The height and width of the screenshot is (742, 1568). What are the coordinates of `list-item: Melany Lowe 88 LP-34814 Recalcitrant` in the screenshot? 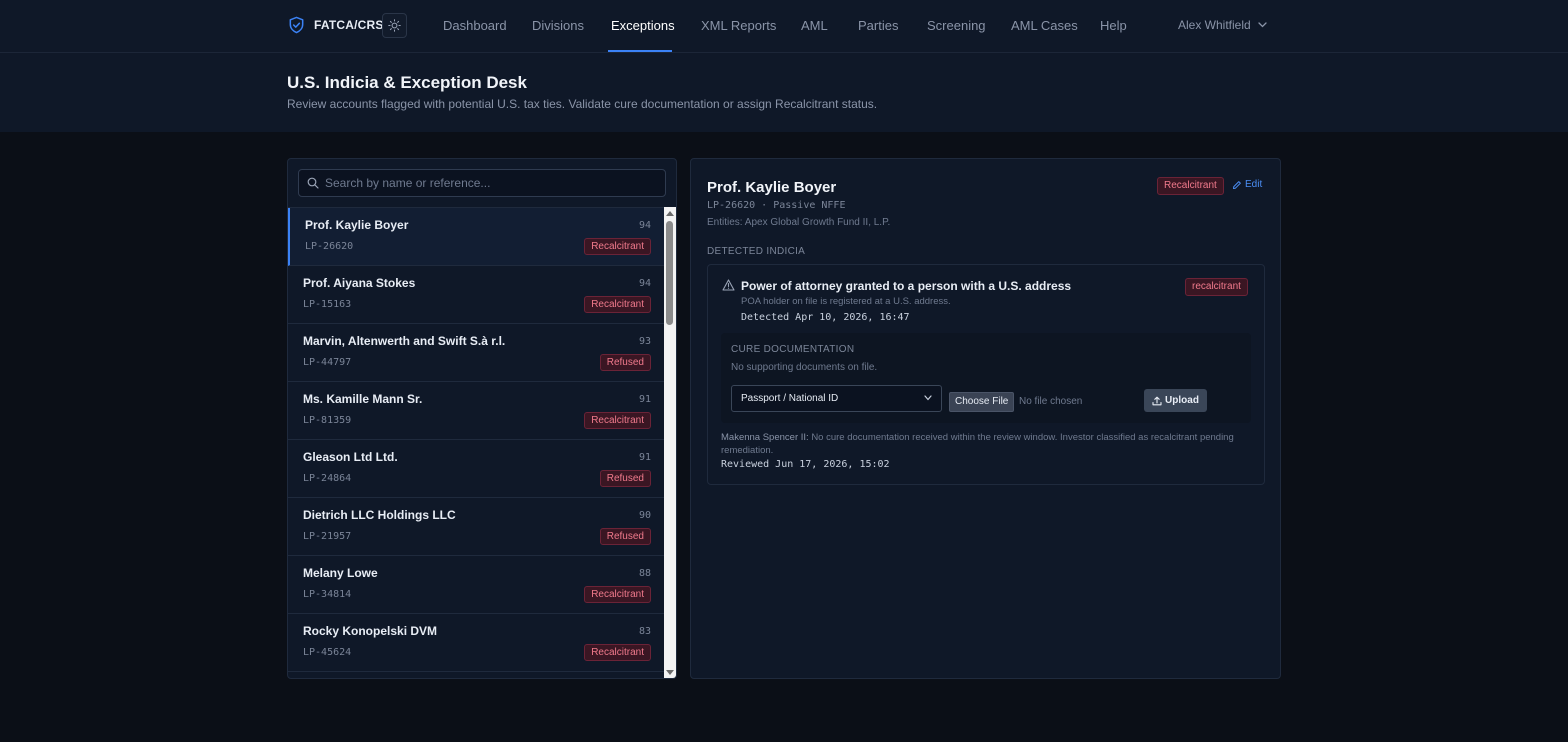 It's located at (476, 585).